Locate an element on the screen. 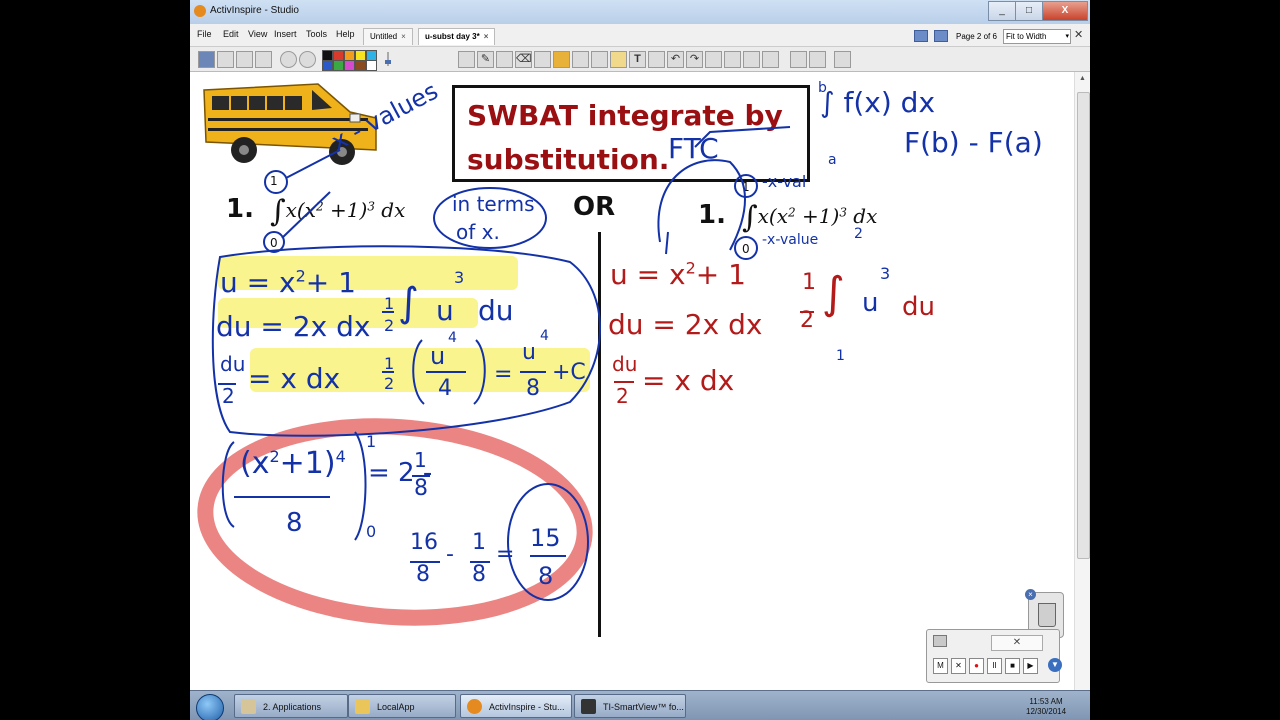  tab-u-subst-label: u-subst day 3* is located at coordinates (452, 36).